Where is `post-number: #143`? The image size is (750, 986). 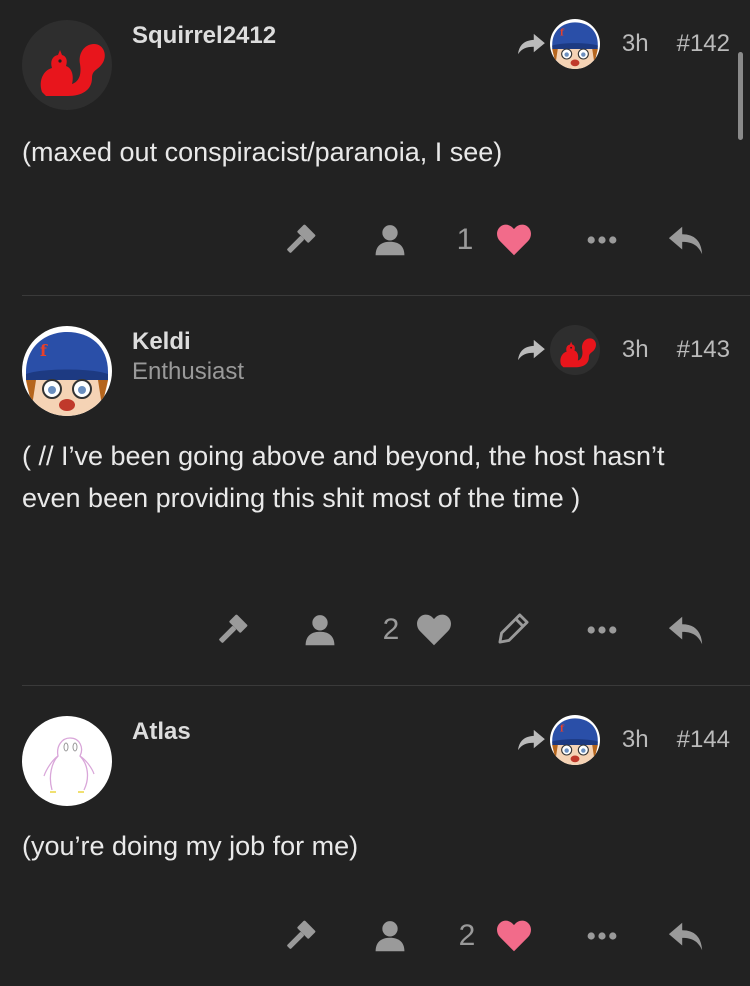
post-number: #143 is located at coordinates (703, 350).